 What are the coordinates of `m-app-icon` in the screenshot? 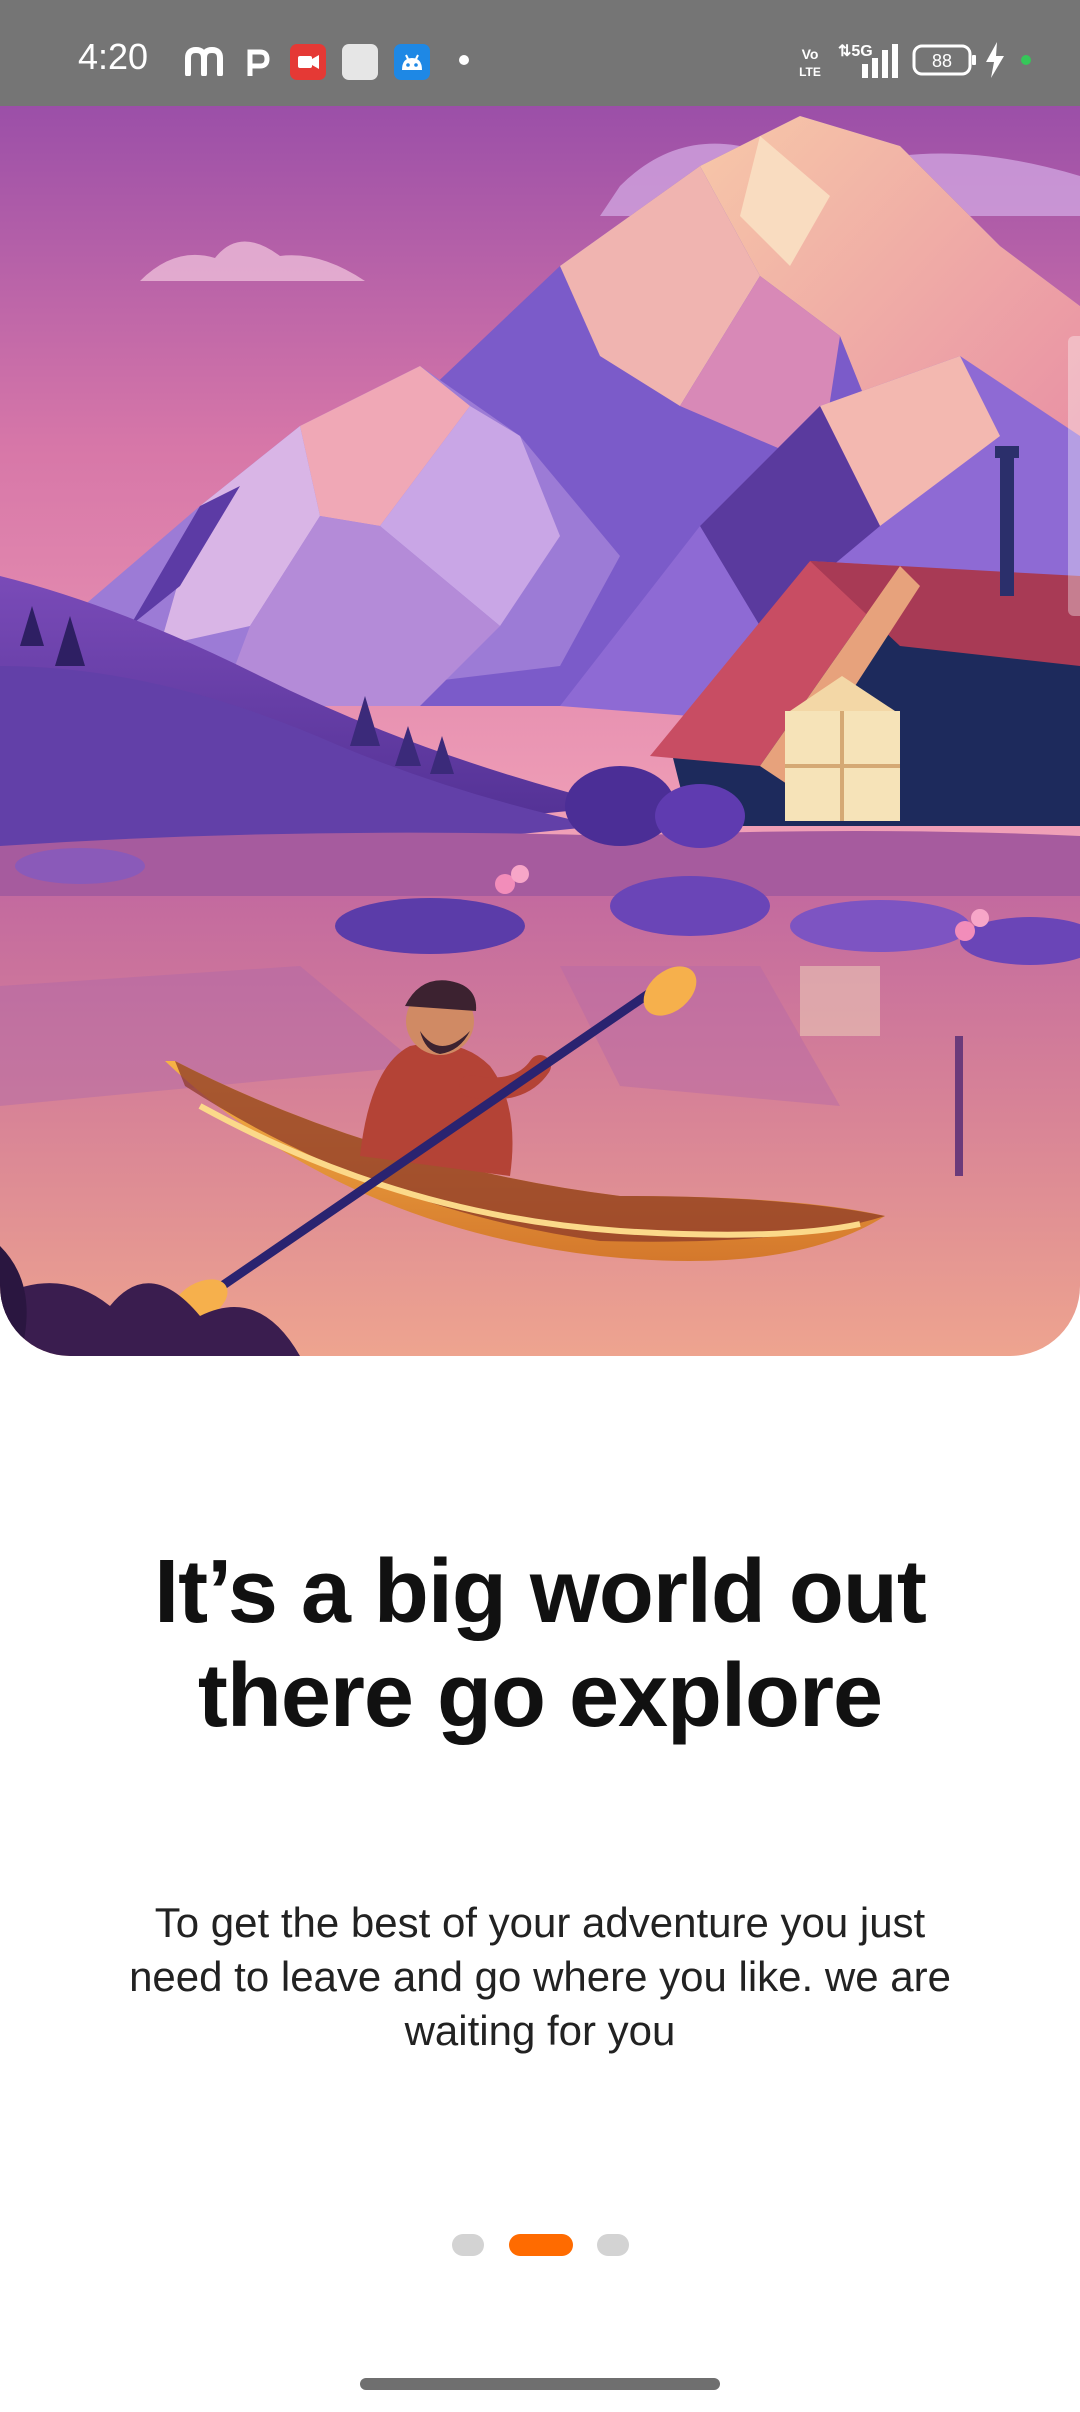 It's located at (204, 61).